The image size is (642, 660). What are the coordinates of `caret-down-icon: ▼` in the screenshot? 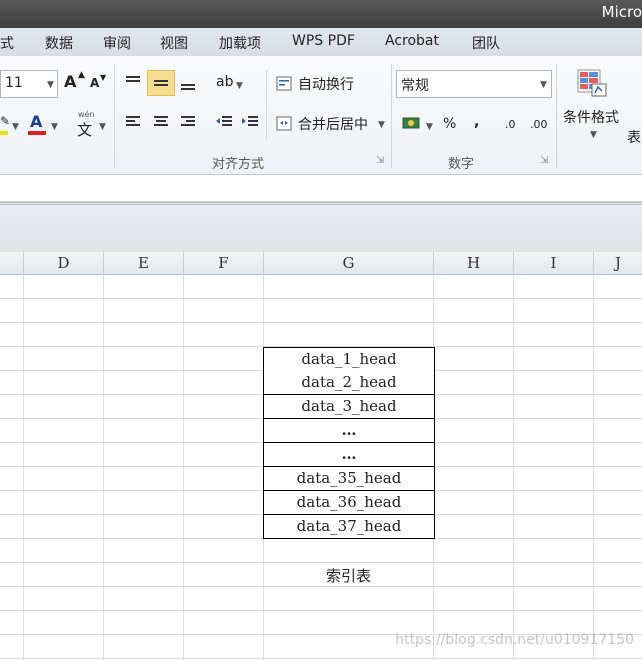 It's located at (103, 77).